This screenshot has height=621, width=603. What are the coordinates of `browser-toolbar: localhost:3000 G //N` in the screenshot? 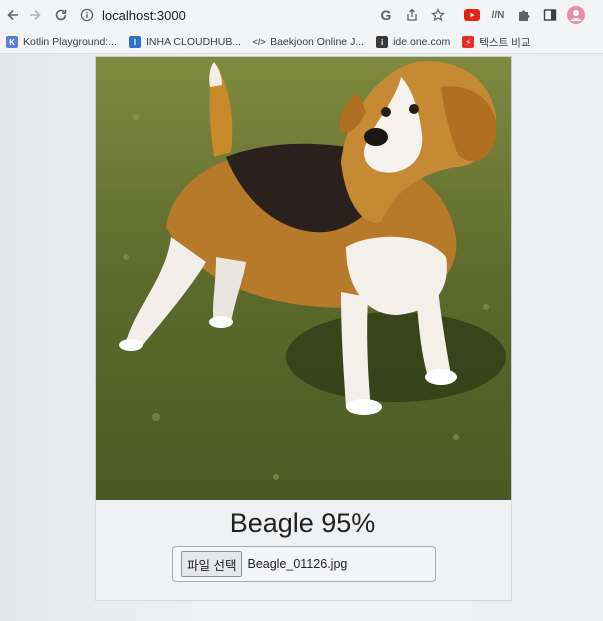 It's located at (301, 15).